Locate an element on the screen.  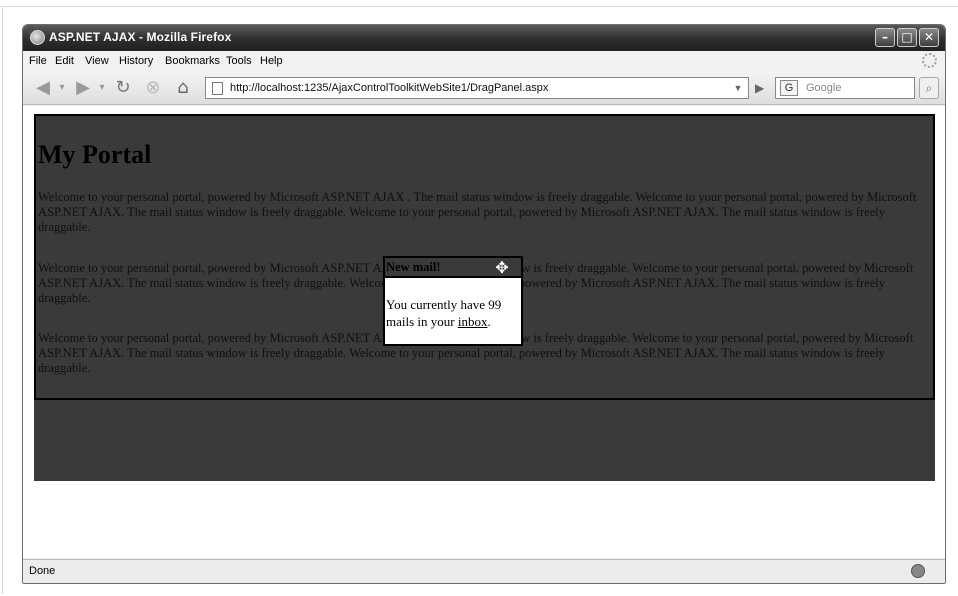
window-title: ASP.NET AJAX - Mozilla Firefox is located at coordinates (140, 37).